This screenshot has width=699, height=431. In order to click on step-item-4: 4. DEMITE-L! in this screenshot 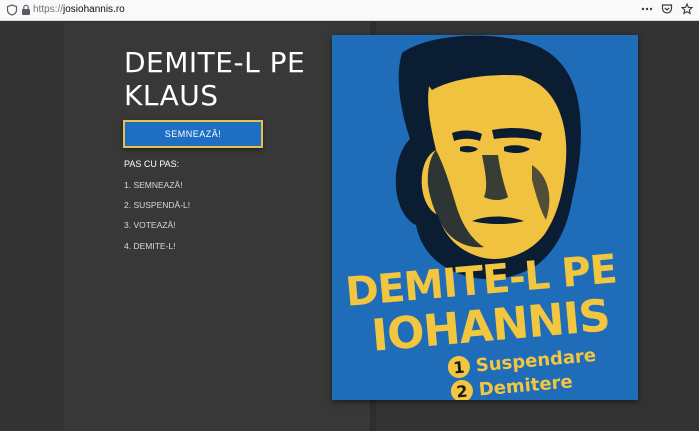, I will do `click(150, 246)`.